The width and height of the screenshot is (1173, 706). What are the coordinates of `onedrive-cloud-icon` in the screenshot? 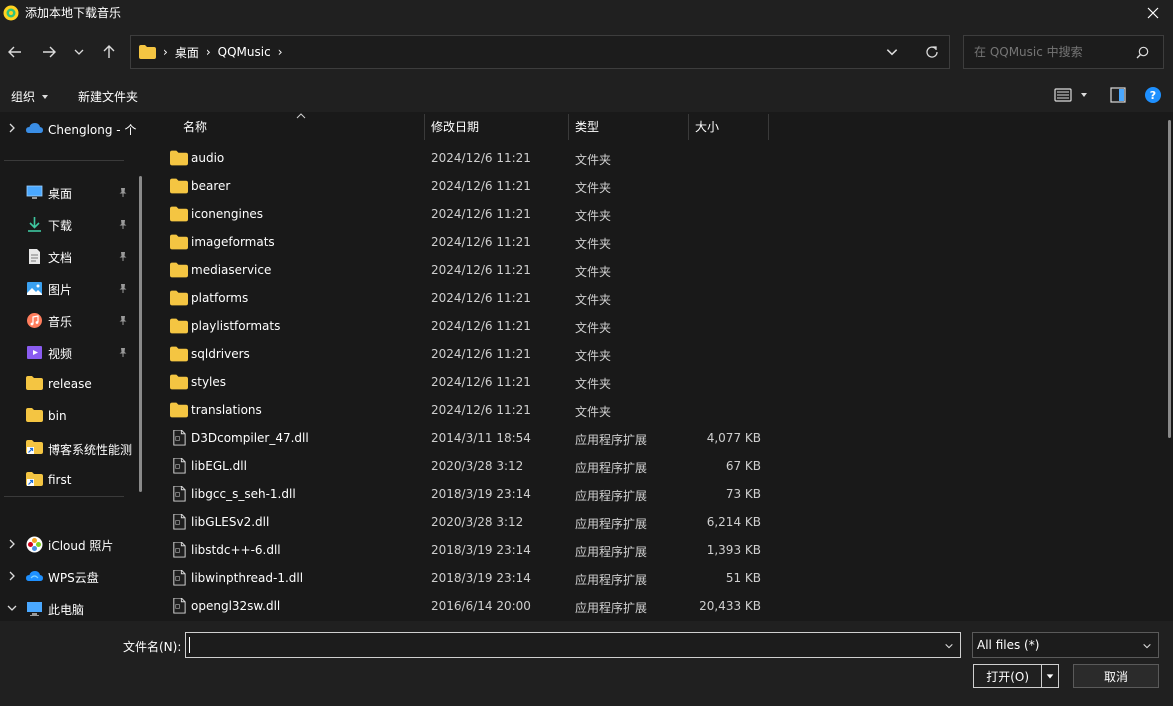 It's located at (34, 128).